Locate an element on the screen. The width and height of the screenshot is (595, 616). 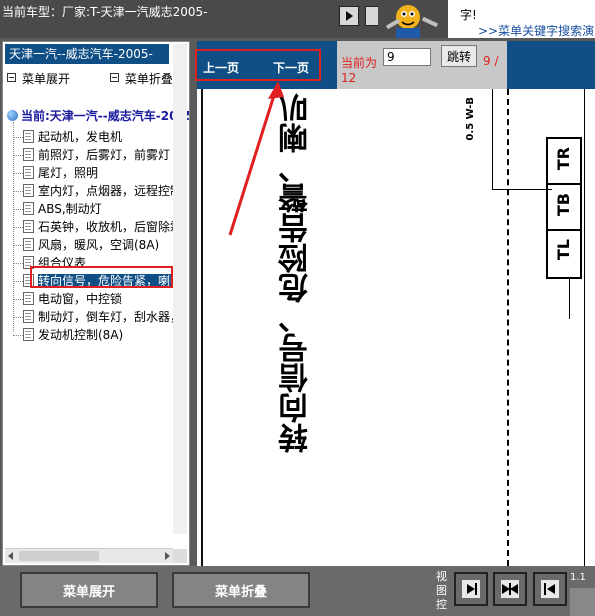
page-number-input is located at coordinates (407, 57).